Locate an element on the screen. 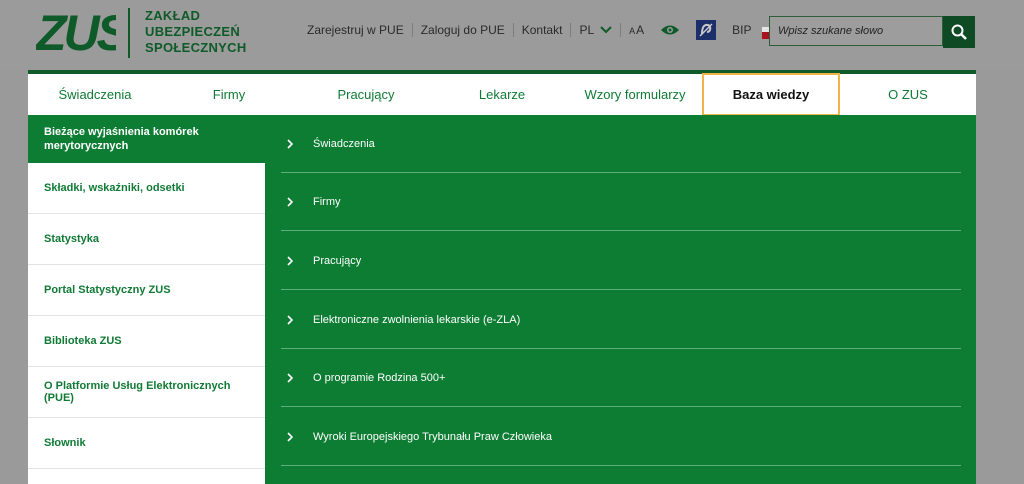 This screenshot has width=1024, height=484. sign-language-button is located at coordinates (706, 30).